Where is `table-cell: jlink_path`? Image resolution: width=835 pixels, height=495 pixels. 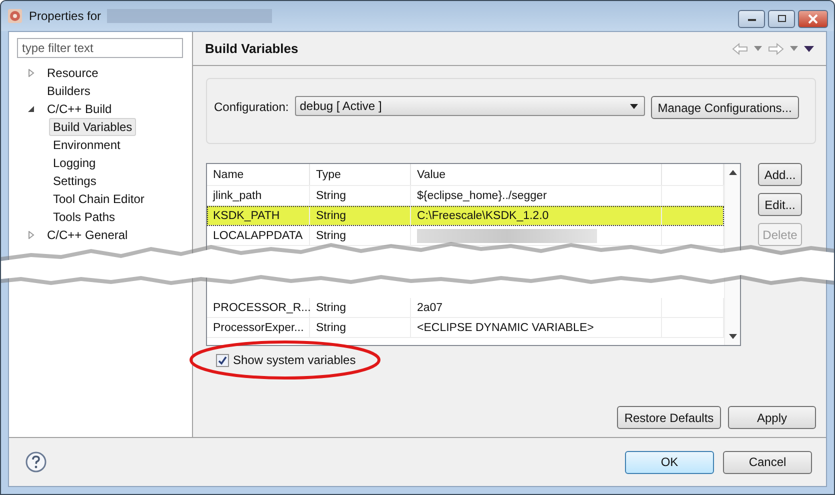 table-cell: jlink_path is located at coordinates (258, 195).